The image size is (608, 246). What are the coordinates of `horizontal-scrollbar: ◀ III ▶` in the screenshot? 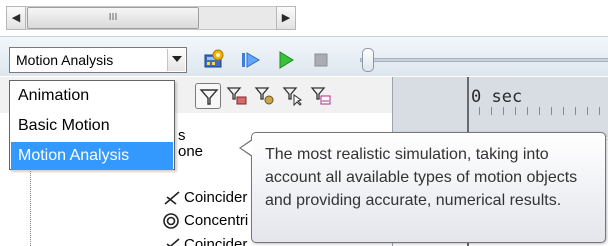 It's located at (304, 18).